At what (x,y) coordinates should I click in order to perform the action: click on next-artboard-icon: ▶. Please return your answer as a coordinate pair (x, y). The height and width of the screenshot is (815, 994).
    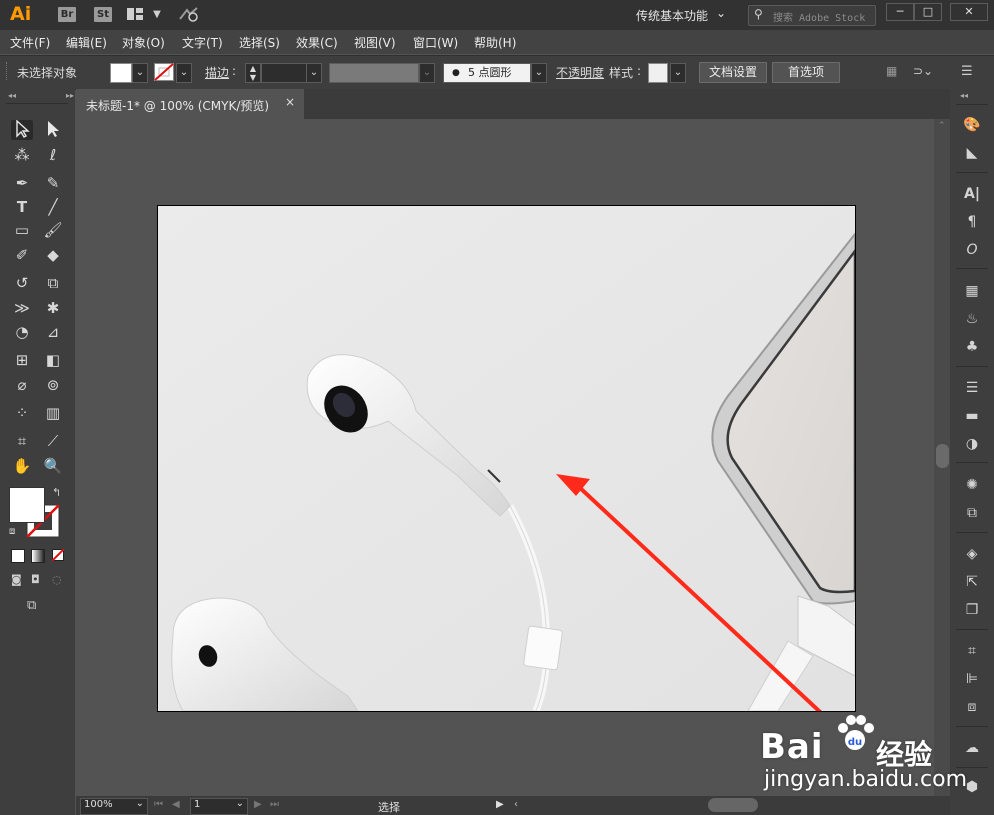
    Looking at the image, I should click on (258, 804).